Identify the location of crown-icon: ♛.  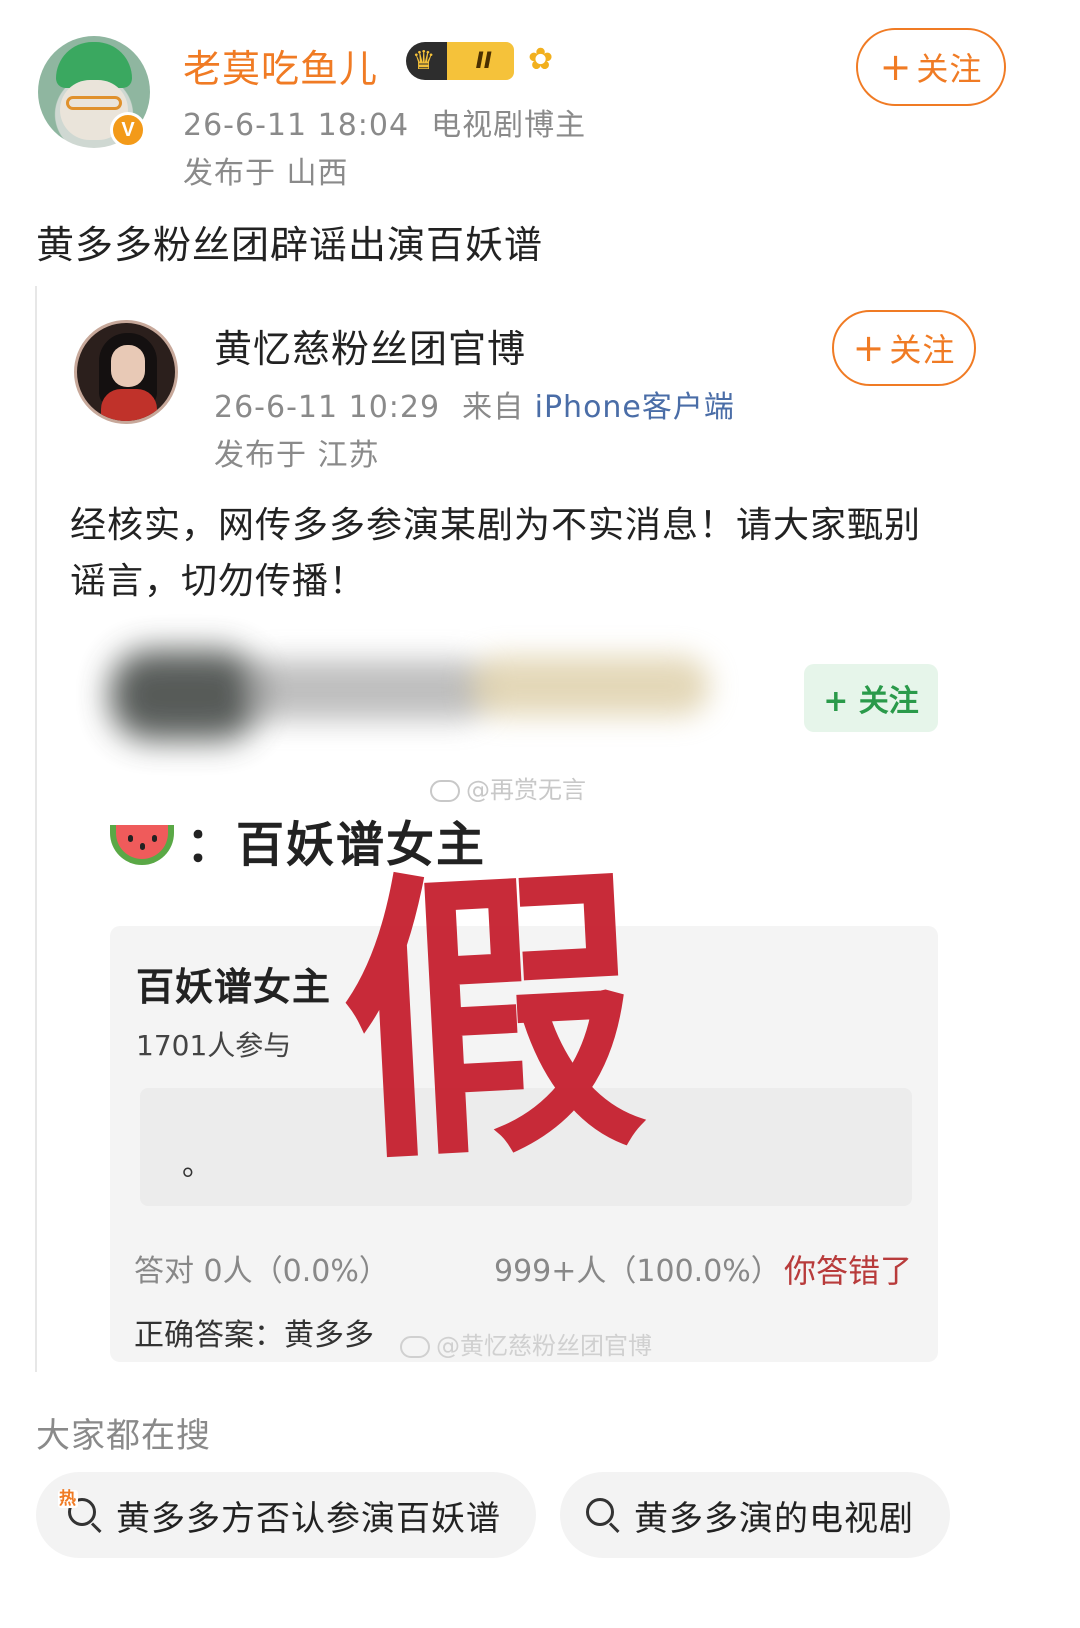
(424, 61).